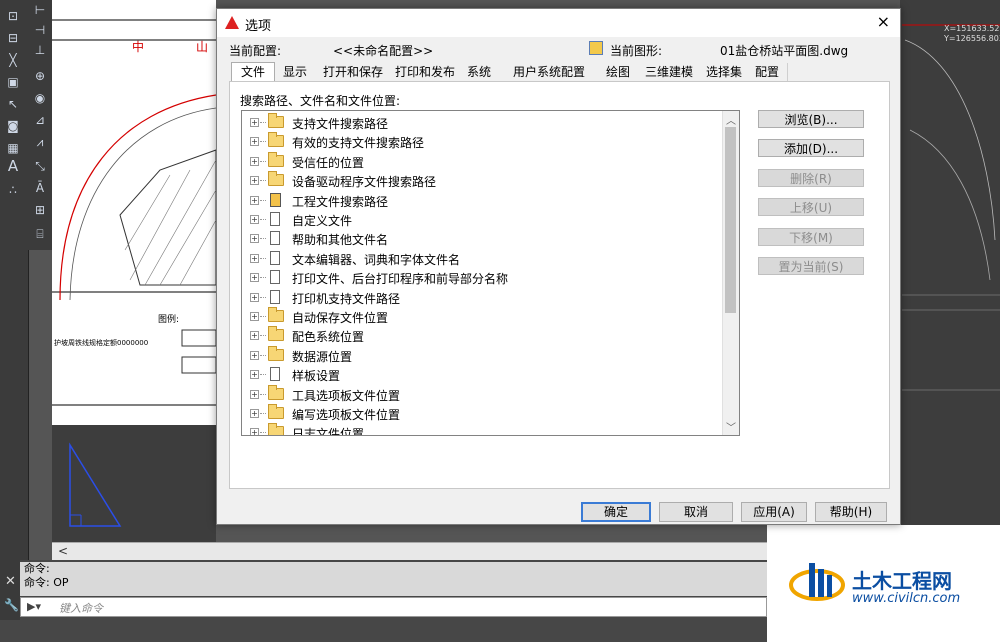  What do you see at coordinates (13, 16) in the screenshot?
I see `line-tool-icon: ⊡` at bounding box center [13, 16].